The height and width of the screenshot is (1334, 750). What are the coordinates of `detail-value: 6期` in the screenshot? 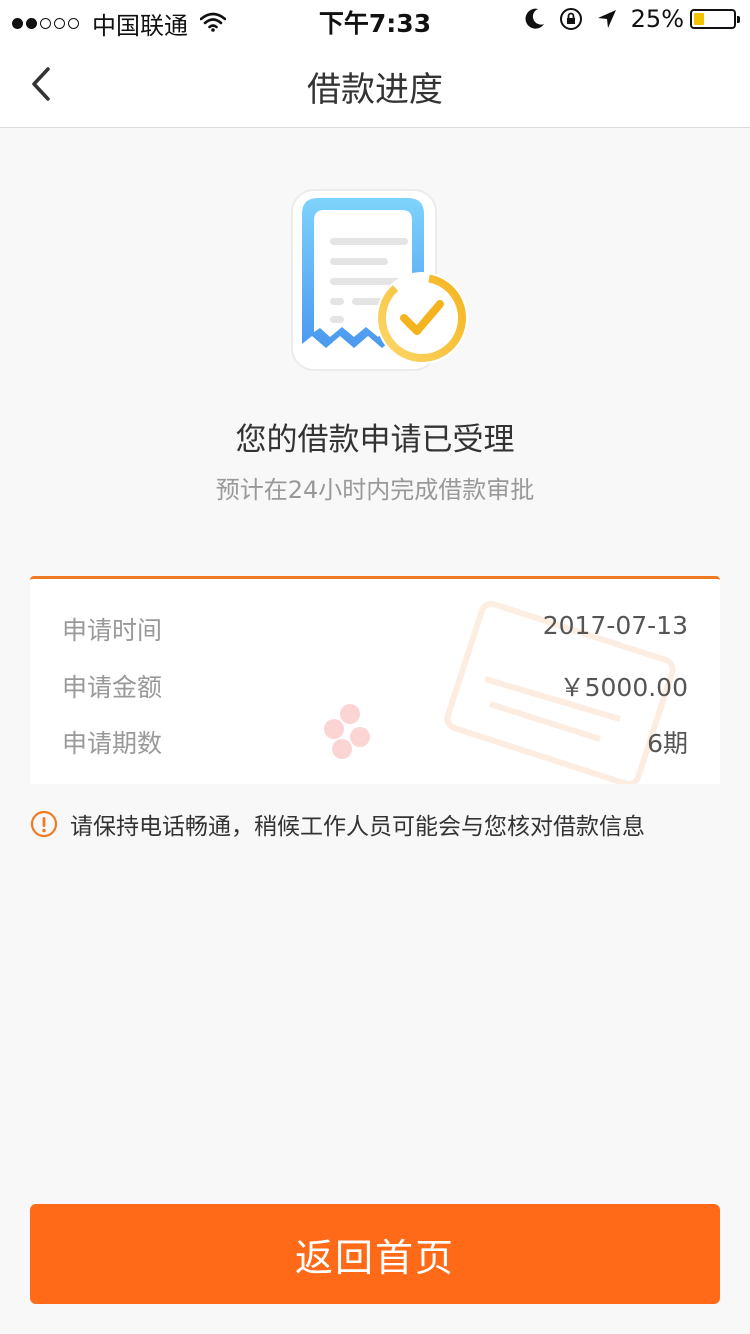 It's located at (667, 743).